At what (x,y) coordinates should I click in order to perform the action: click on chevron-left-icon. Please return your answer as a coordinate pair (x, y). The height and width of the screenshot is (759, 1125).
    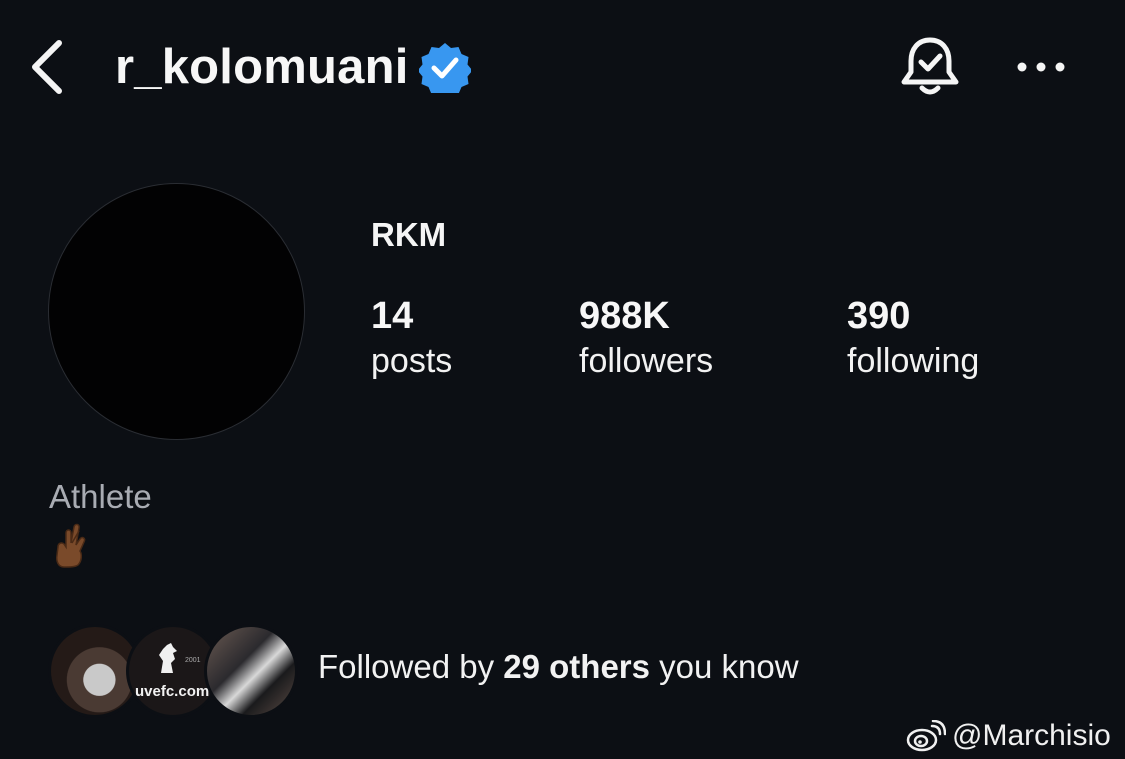
    Looking at the image, I should click on (47, 67).